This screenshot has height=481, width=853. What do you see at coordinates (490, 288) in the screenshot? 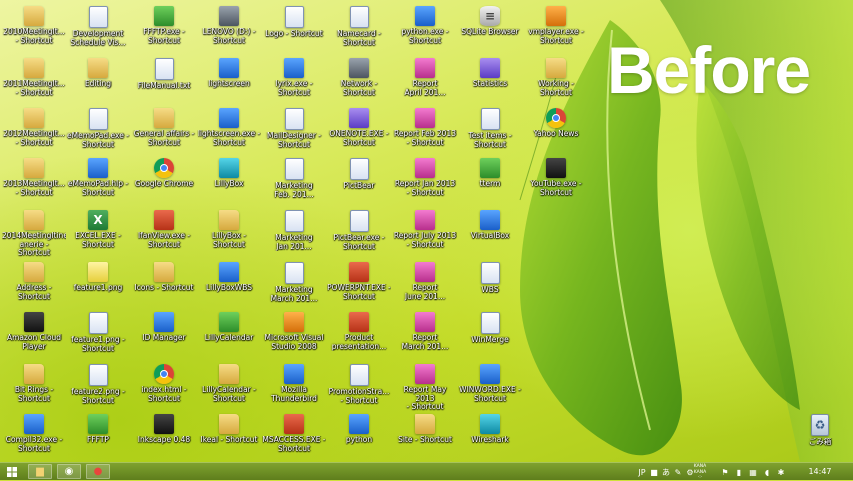
I see `desktop-icon: WBS` at bounding box center [490, 288].